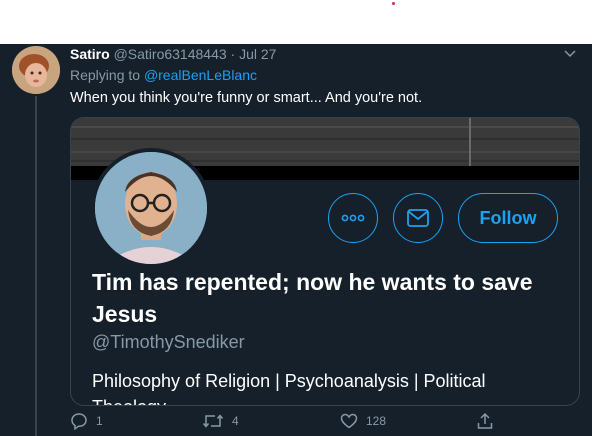 The image size is (592, 436). What do you see at coordinates (285, 423) in the screenshot?
I see `tweet-actions: 1 4 128` at bounding box center [285, 423].